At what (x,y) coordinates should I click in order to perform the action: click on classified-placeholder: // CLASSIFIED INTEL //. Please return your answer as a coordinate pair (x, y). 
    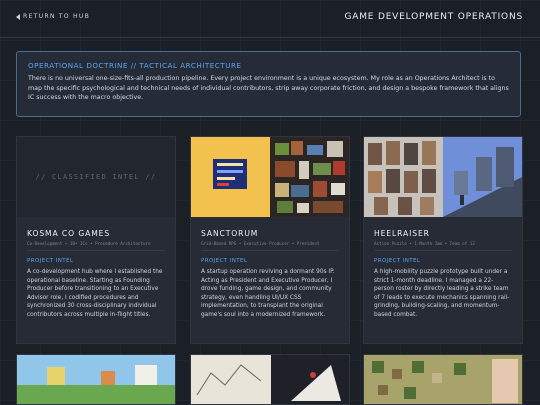
    Looking at the image, I should click on (96, 177).